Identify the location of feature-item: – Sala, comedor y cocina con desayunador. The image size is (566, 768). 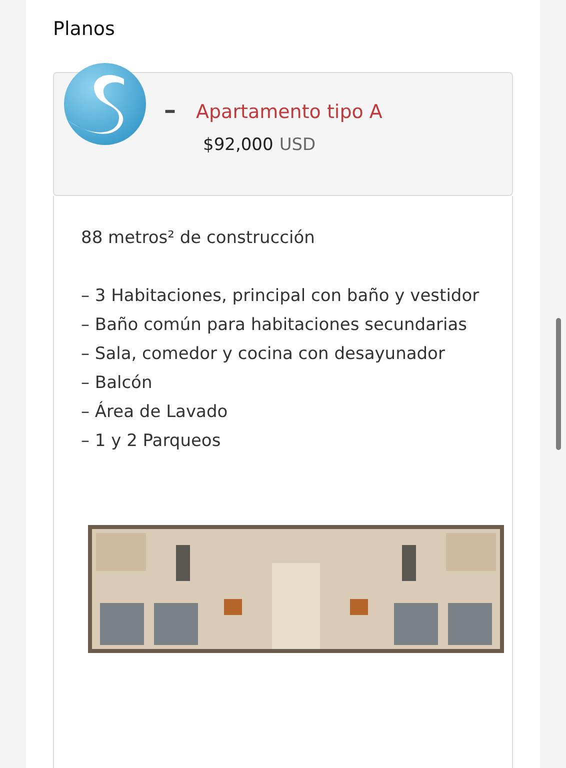
(263, 354).